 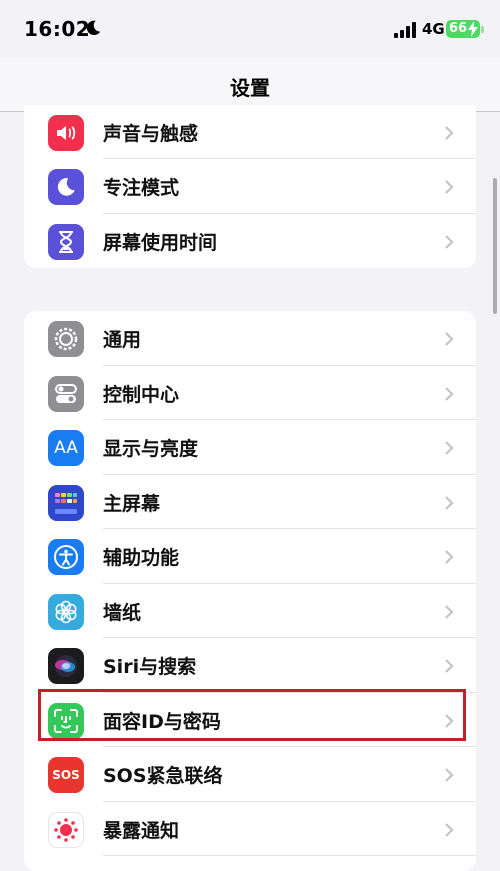 I want to click on gear-icon, so click(x=66, y=339).